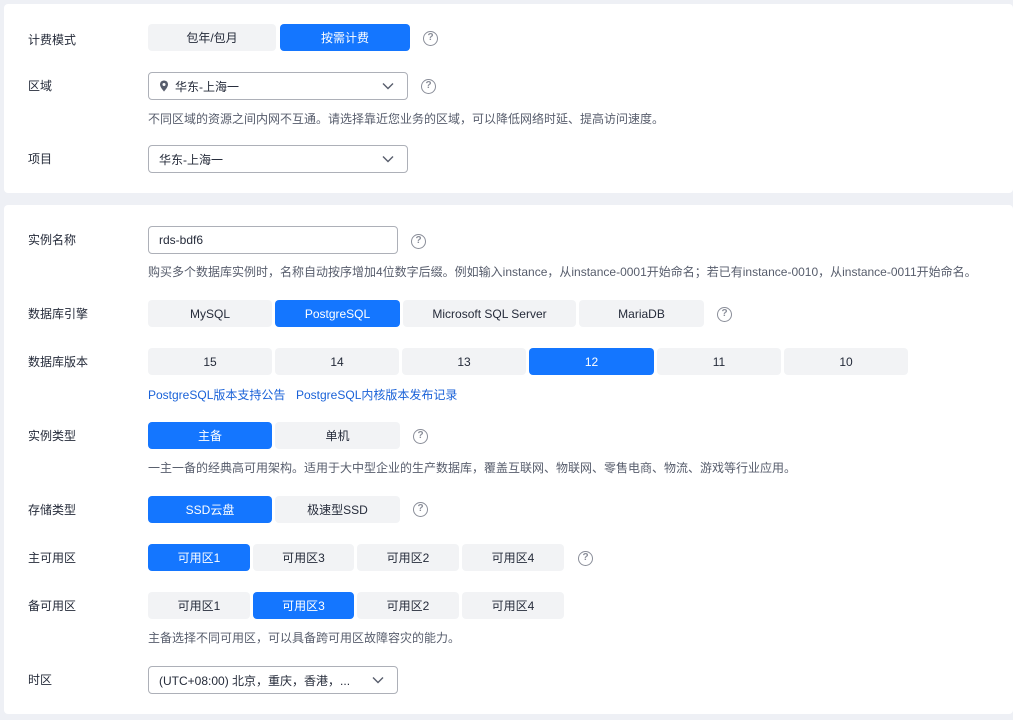 The height and width of the screenshot is (720, 1013). Describe the element at coordinates (337, 313) in the screenshot. I see `engine-option-postgresql: PostgreSQL` at that location.